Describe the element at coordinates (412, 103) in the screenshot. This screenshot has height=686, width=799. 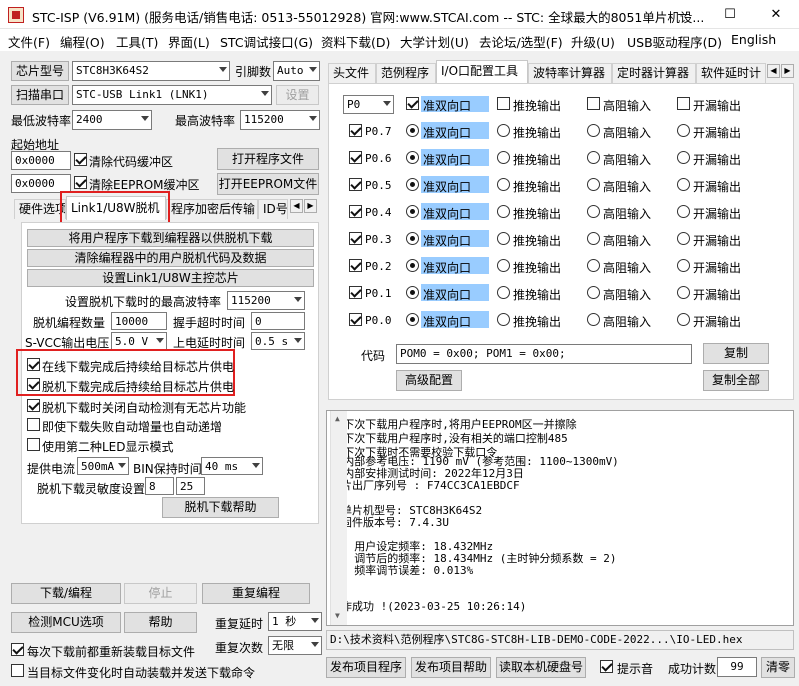
I see `all-quasi-bidirectional-checkbox` at that location.